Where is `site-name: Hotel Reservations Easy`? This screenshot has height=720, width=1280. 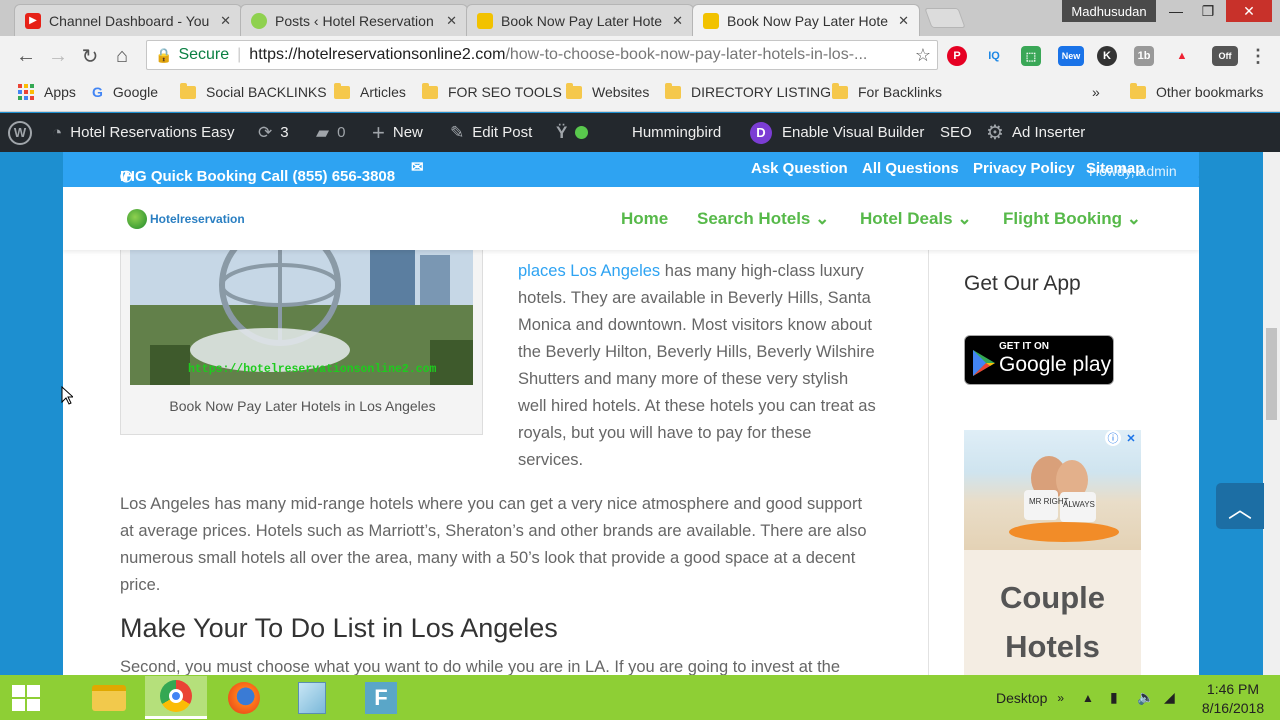
site-name: Hotel Reservations Easy is located at coordinates (152, 132).